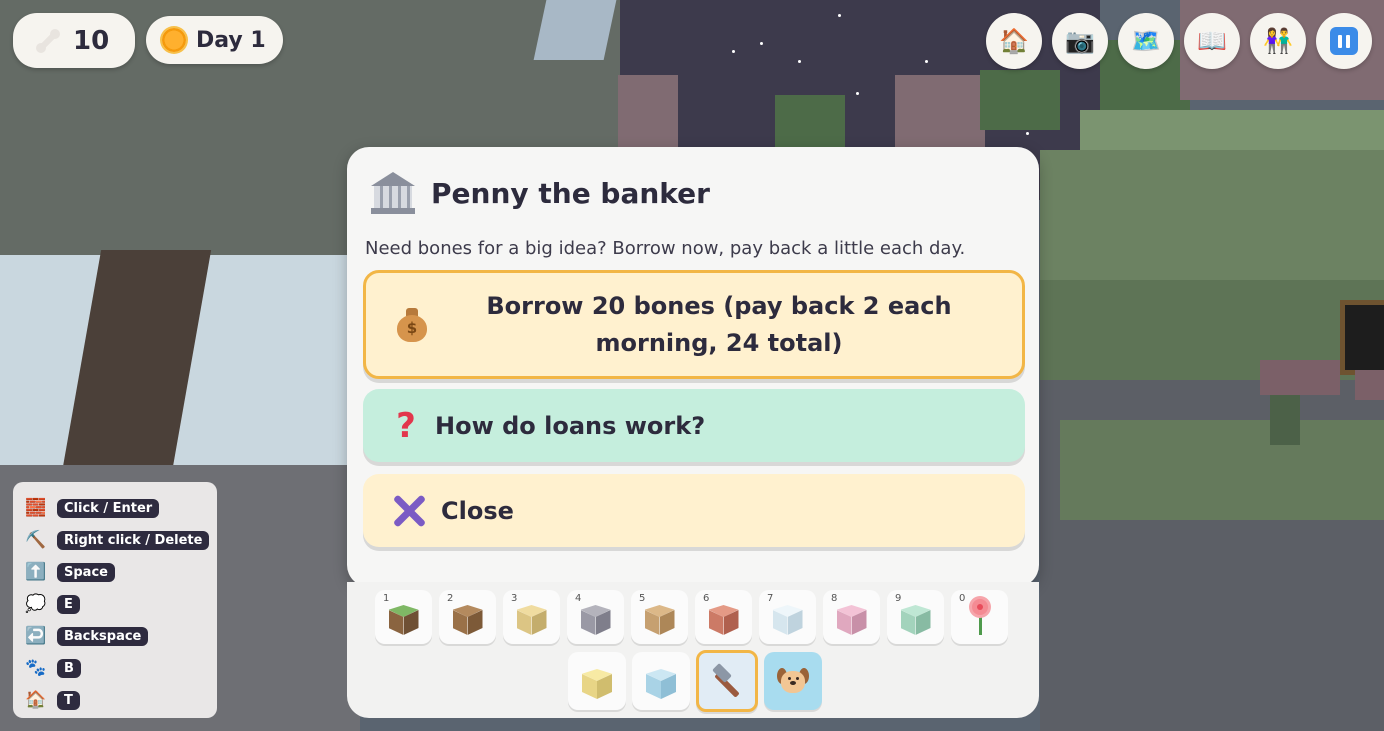  I want to click on slot-number: 7, so click(770, 598).